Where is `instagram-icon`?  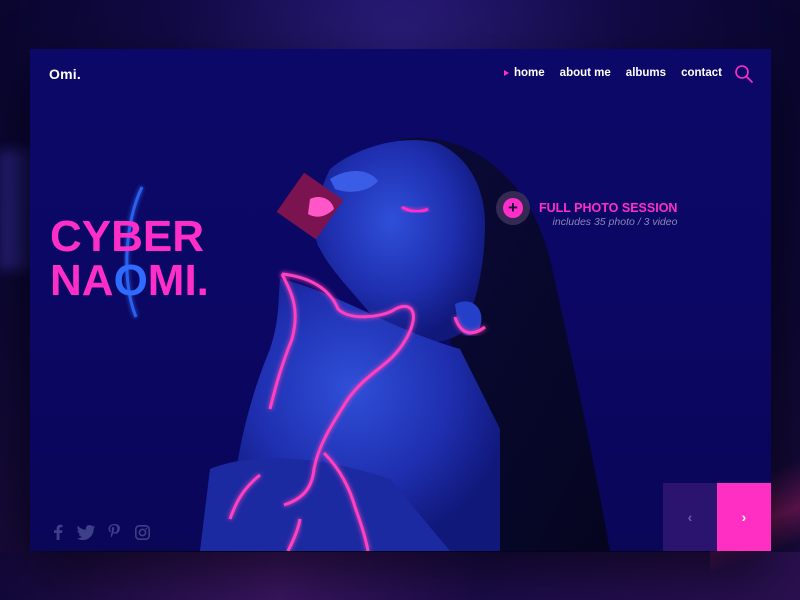
instagram-icon is located at coordinates (142, 532).